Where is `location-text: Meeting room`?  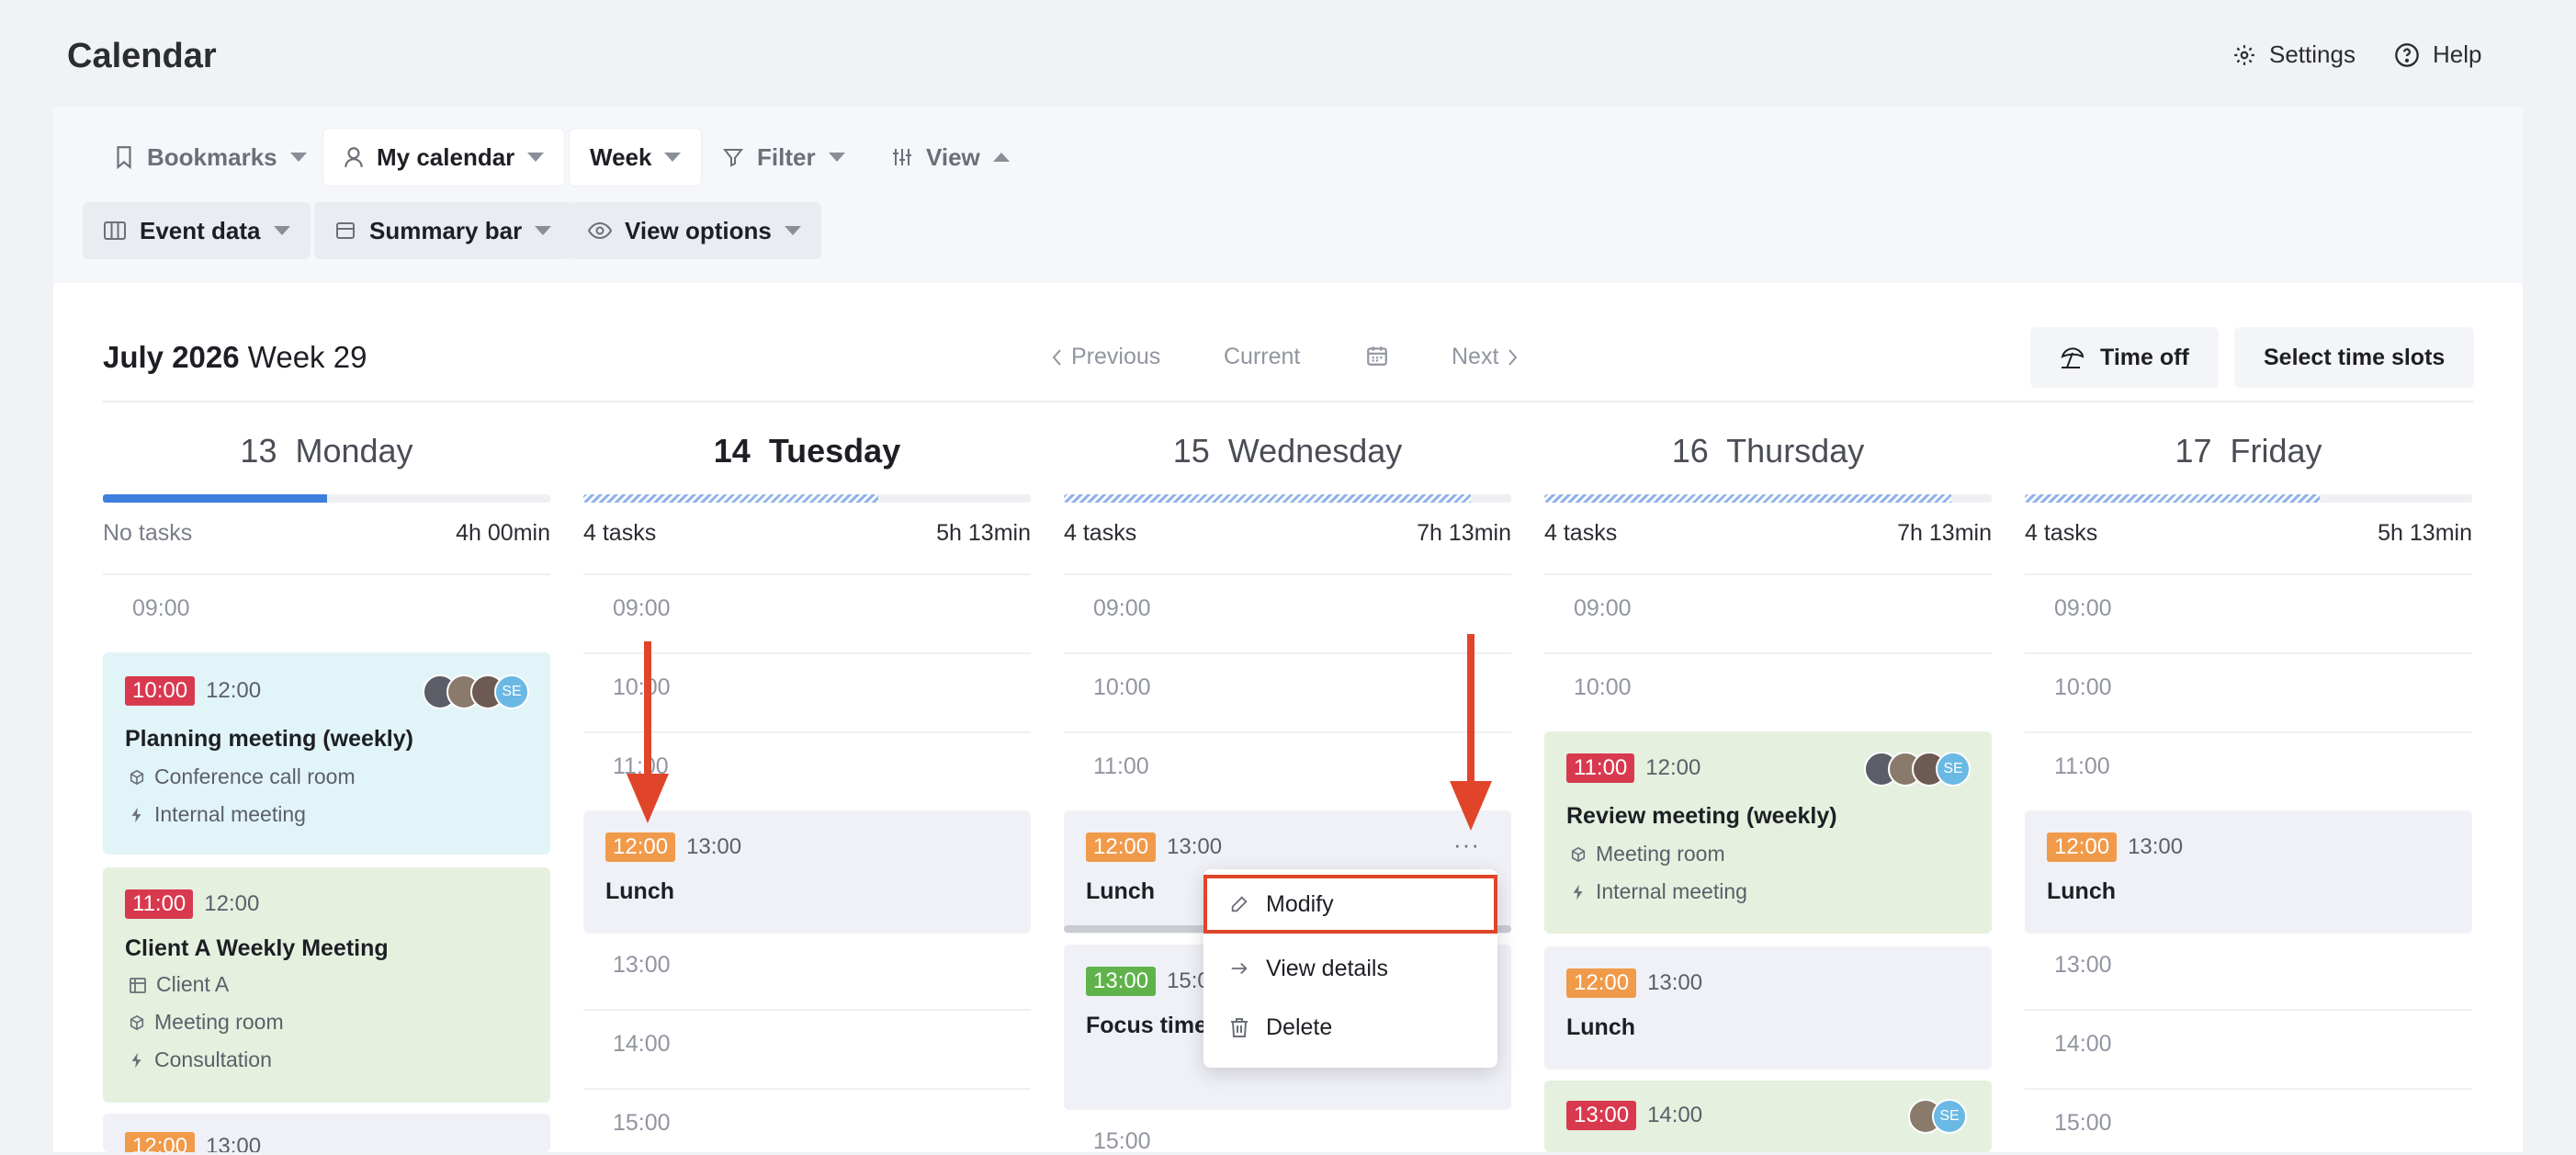
location-text: Meeting room is located at coordinates (1660, 854).